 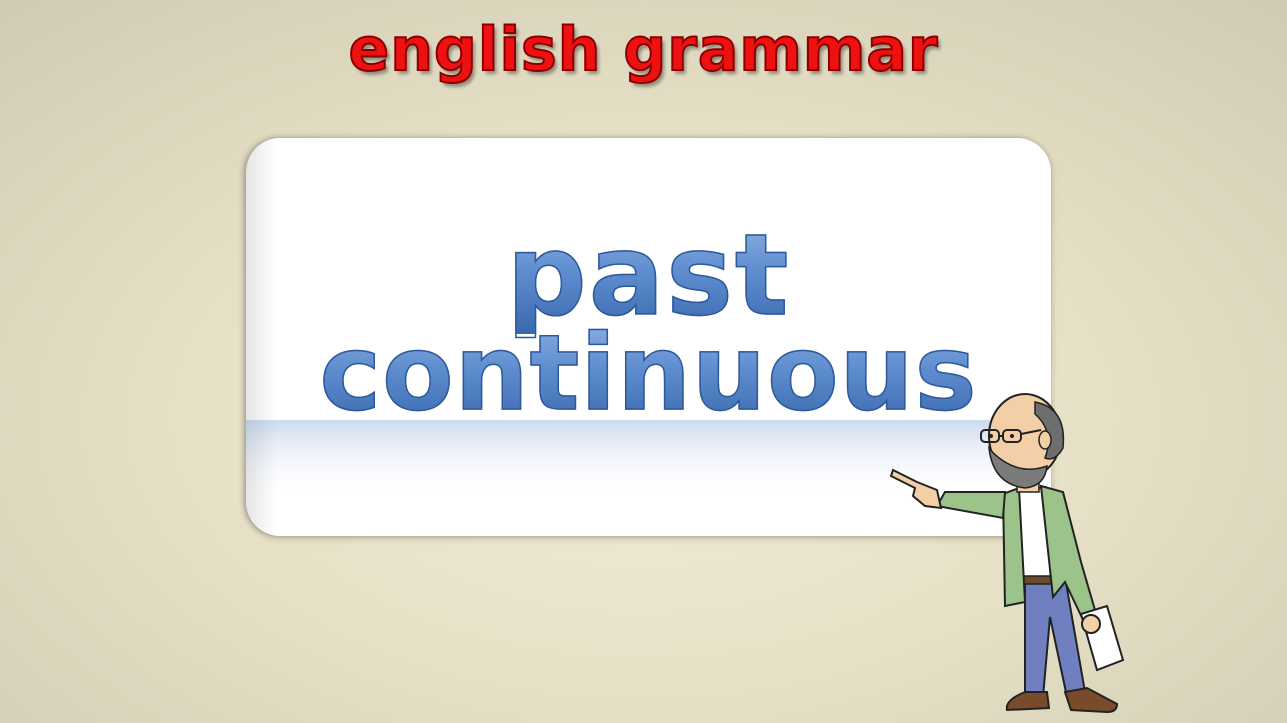 What do you see at coordinates (1007, 553) in the screenshot?
I see `teacher-pointing-icon` at bounding box center [1007, 553].